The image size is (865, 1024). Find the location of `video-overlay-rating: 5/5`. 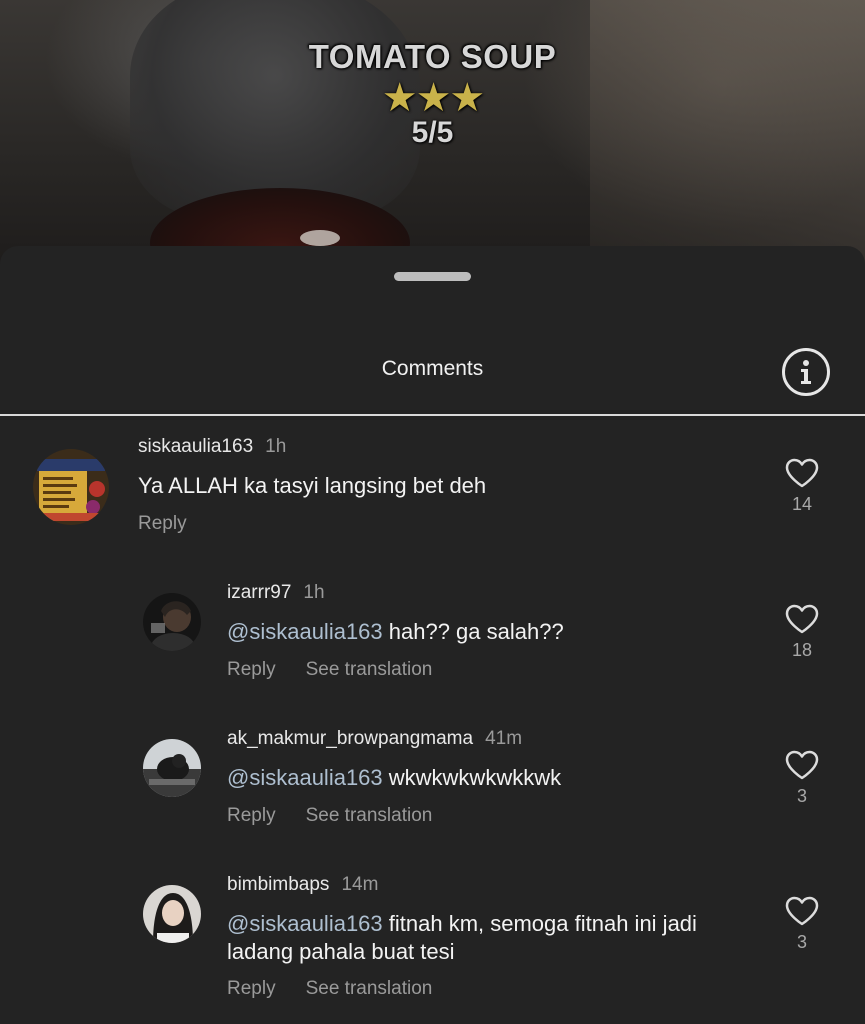

video-overlay-rating: 5/5 is located at coordinates (432, 132).